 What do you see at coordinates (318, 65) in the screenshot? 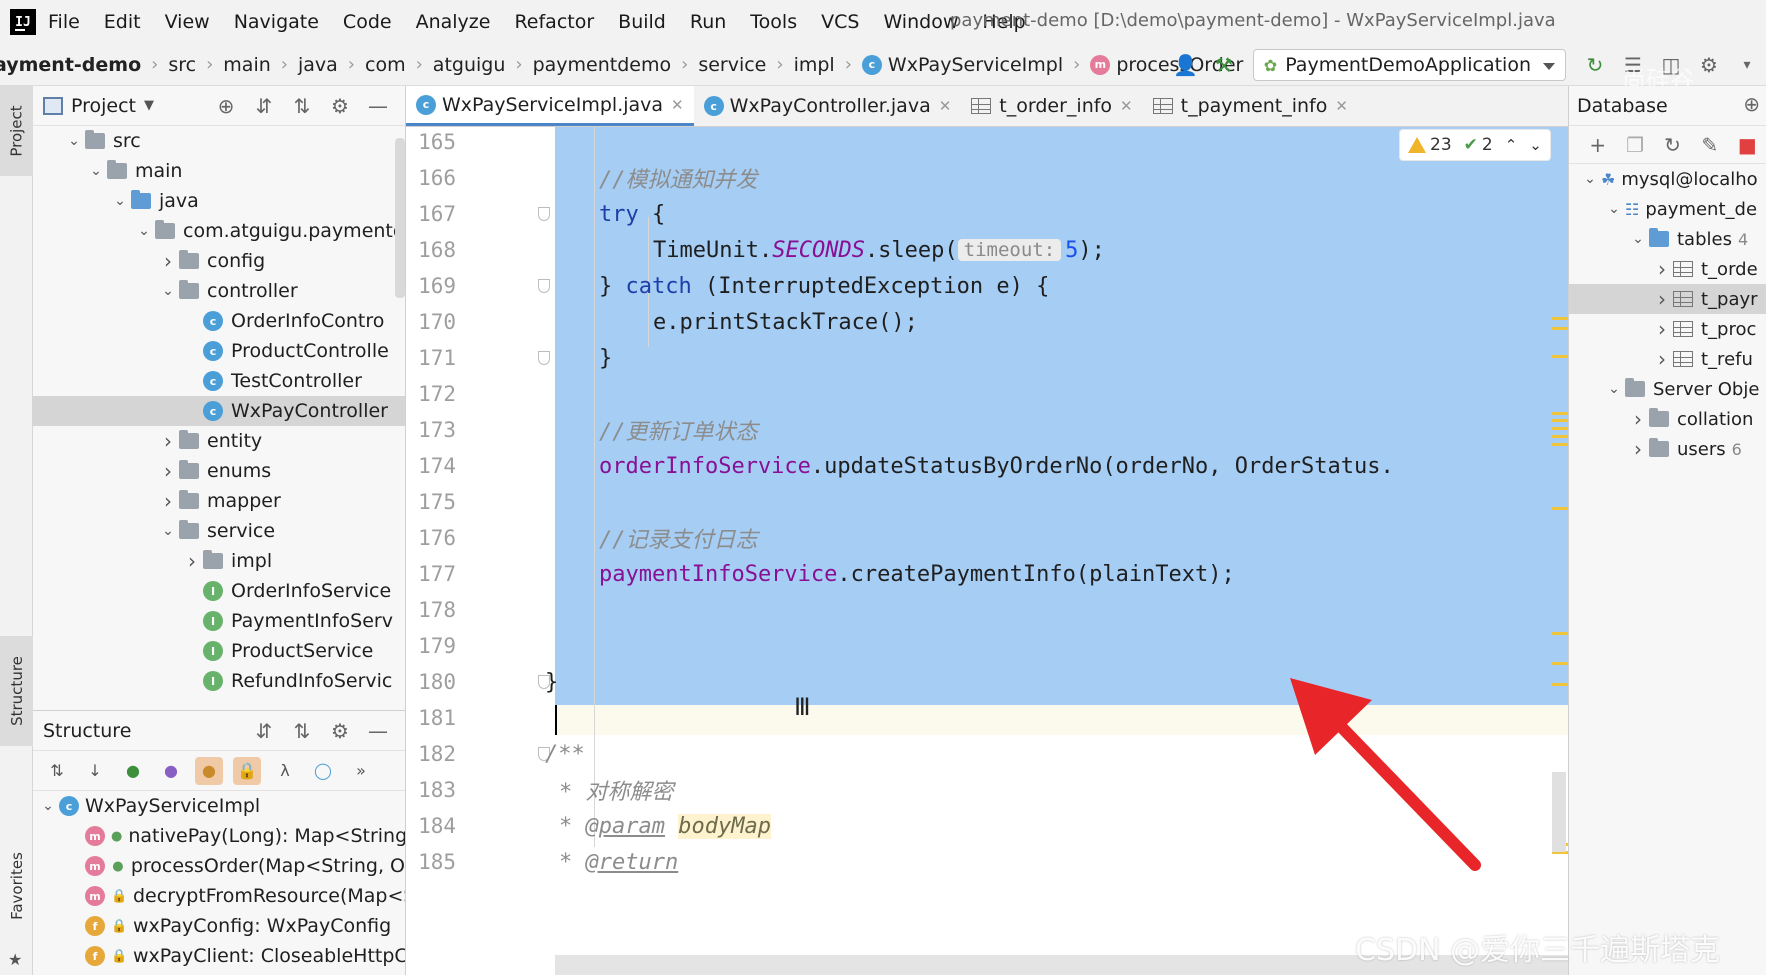
I see `breadcrumb-java: java` at bounding box center [318, 65].